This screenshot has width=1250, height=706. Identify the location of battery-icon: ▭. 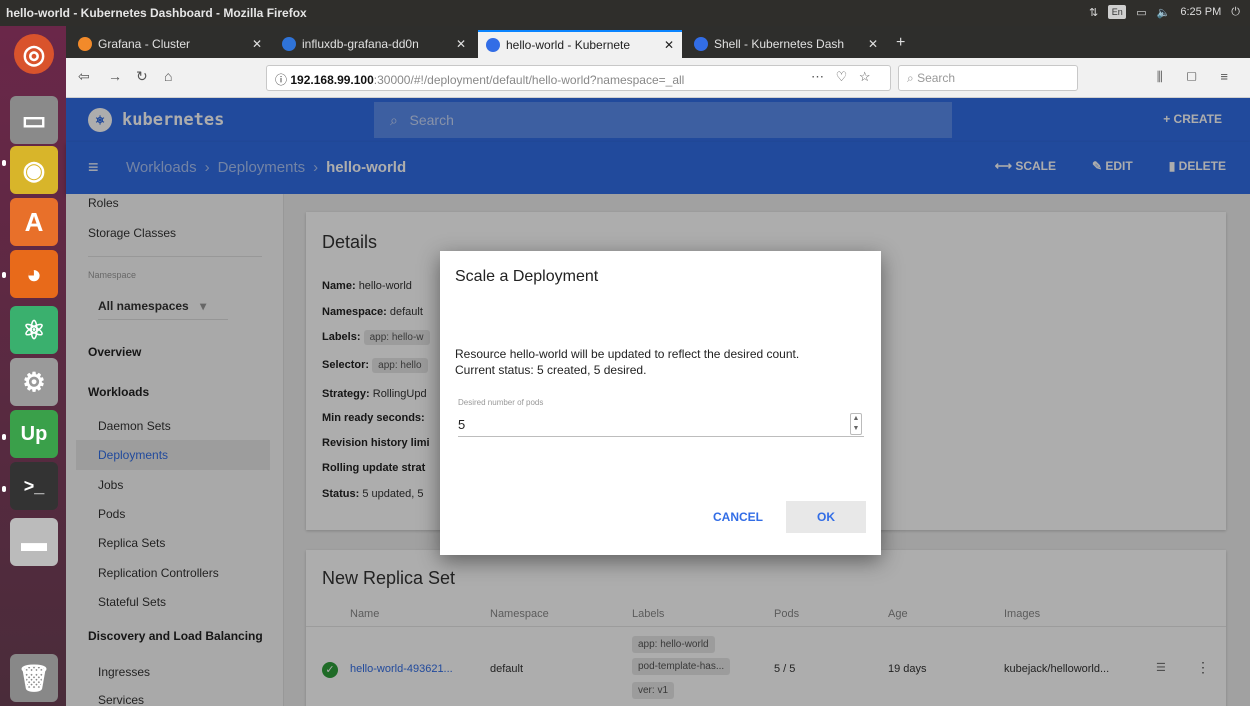
(1141, 12).